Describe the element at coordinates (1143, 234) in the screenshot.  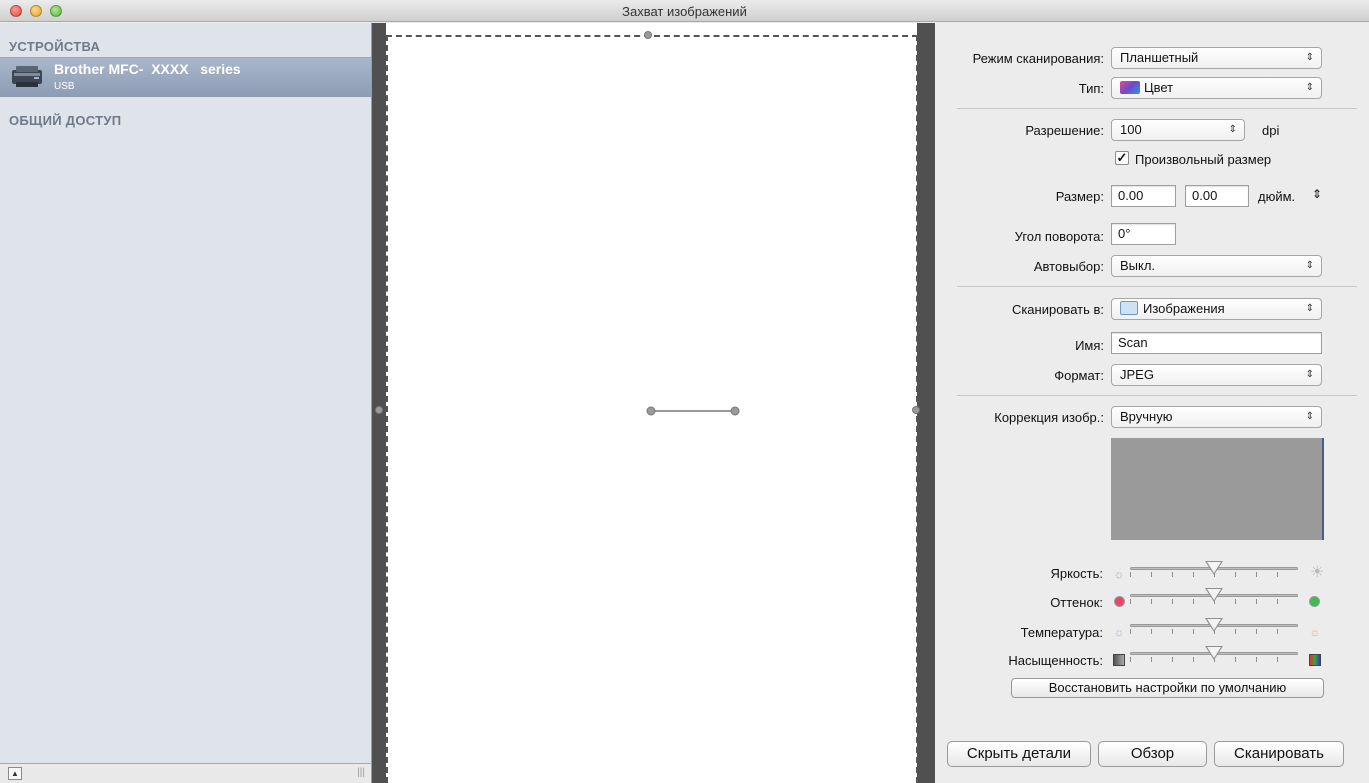
I see `rotation-field: 0°` at that location.